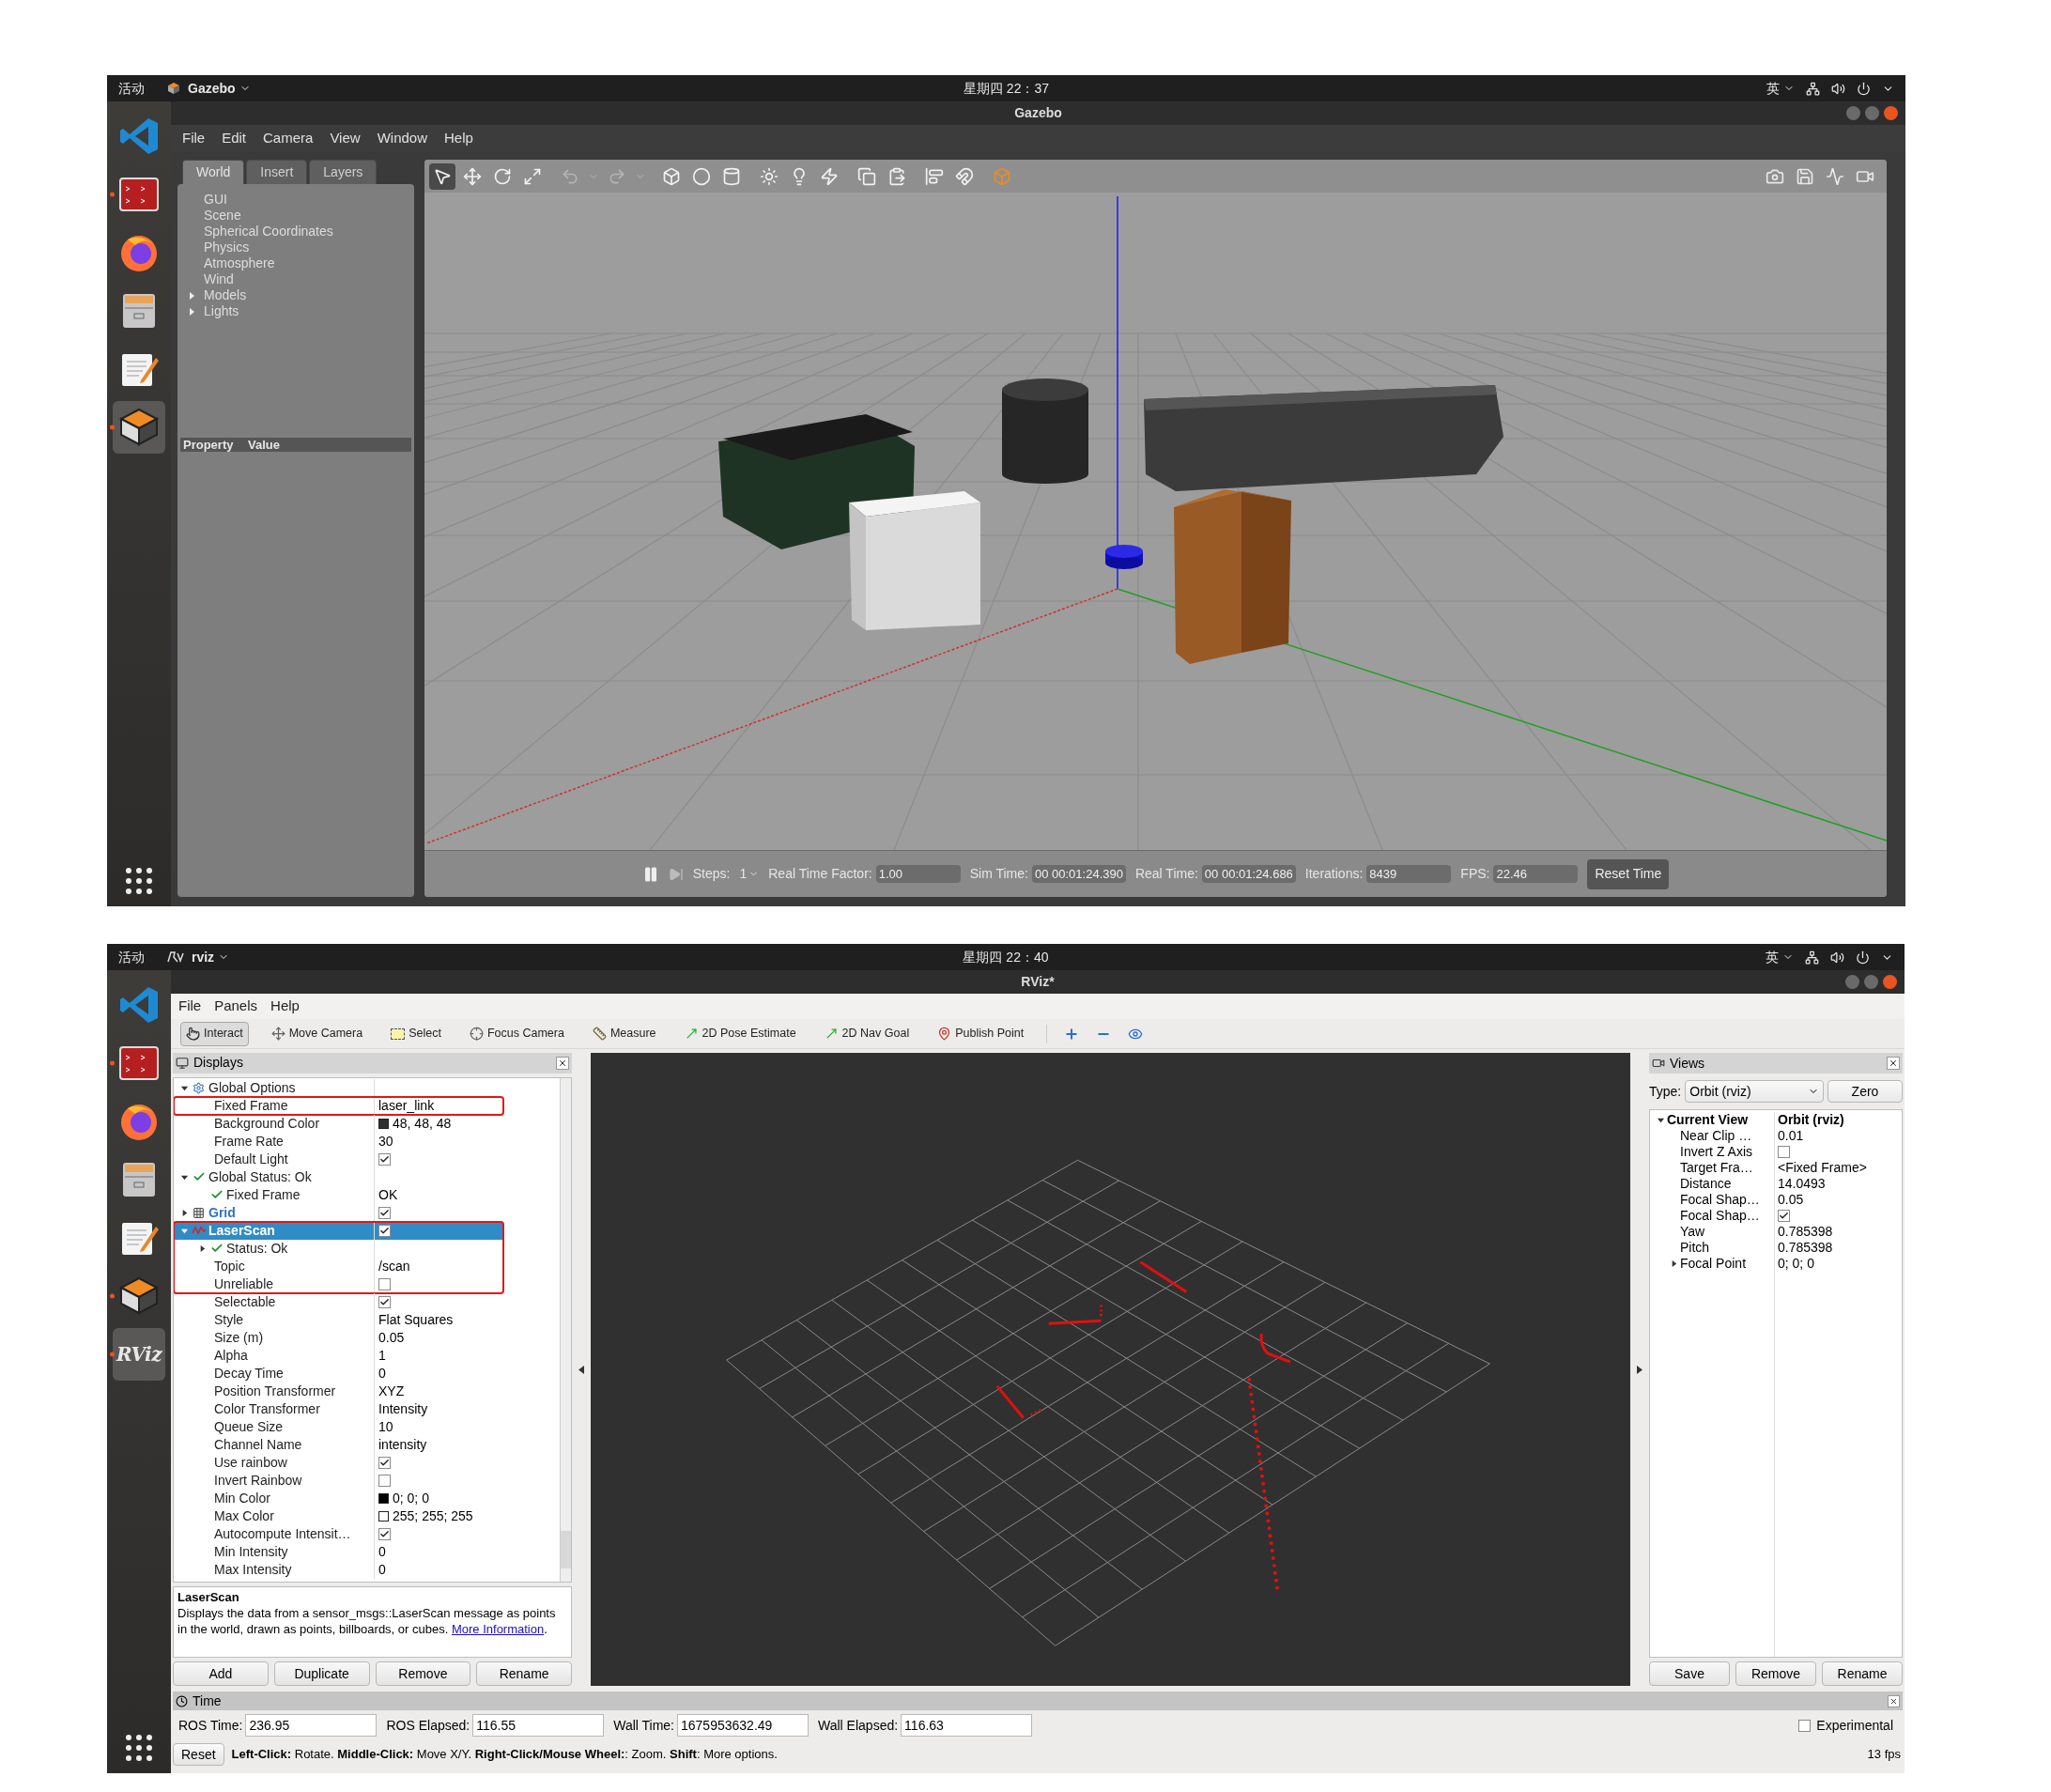 The height and width of the screenshot is (1792, 2051). I want to click on property-label: Fixed Frame, so click(251, 1105).